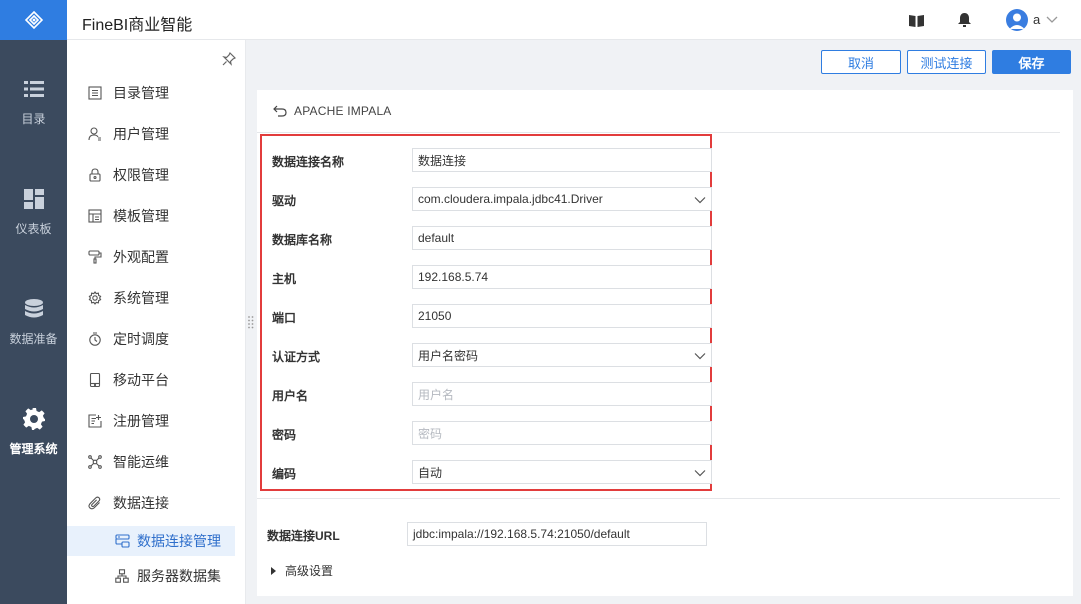 The image size is (1081, 604). Describe the element at coordinates (302, 240) in the screenshot. I see `field-label-database: 数据库名称` at that location.